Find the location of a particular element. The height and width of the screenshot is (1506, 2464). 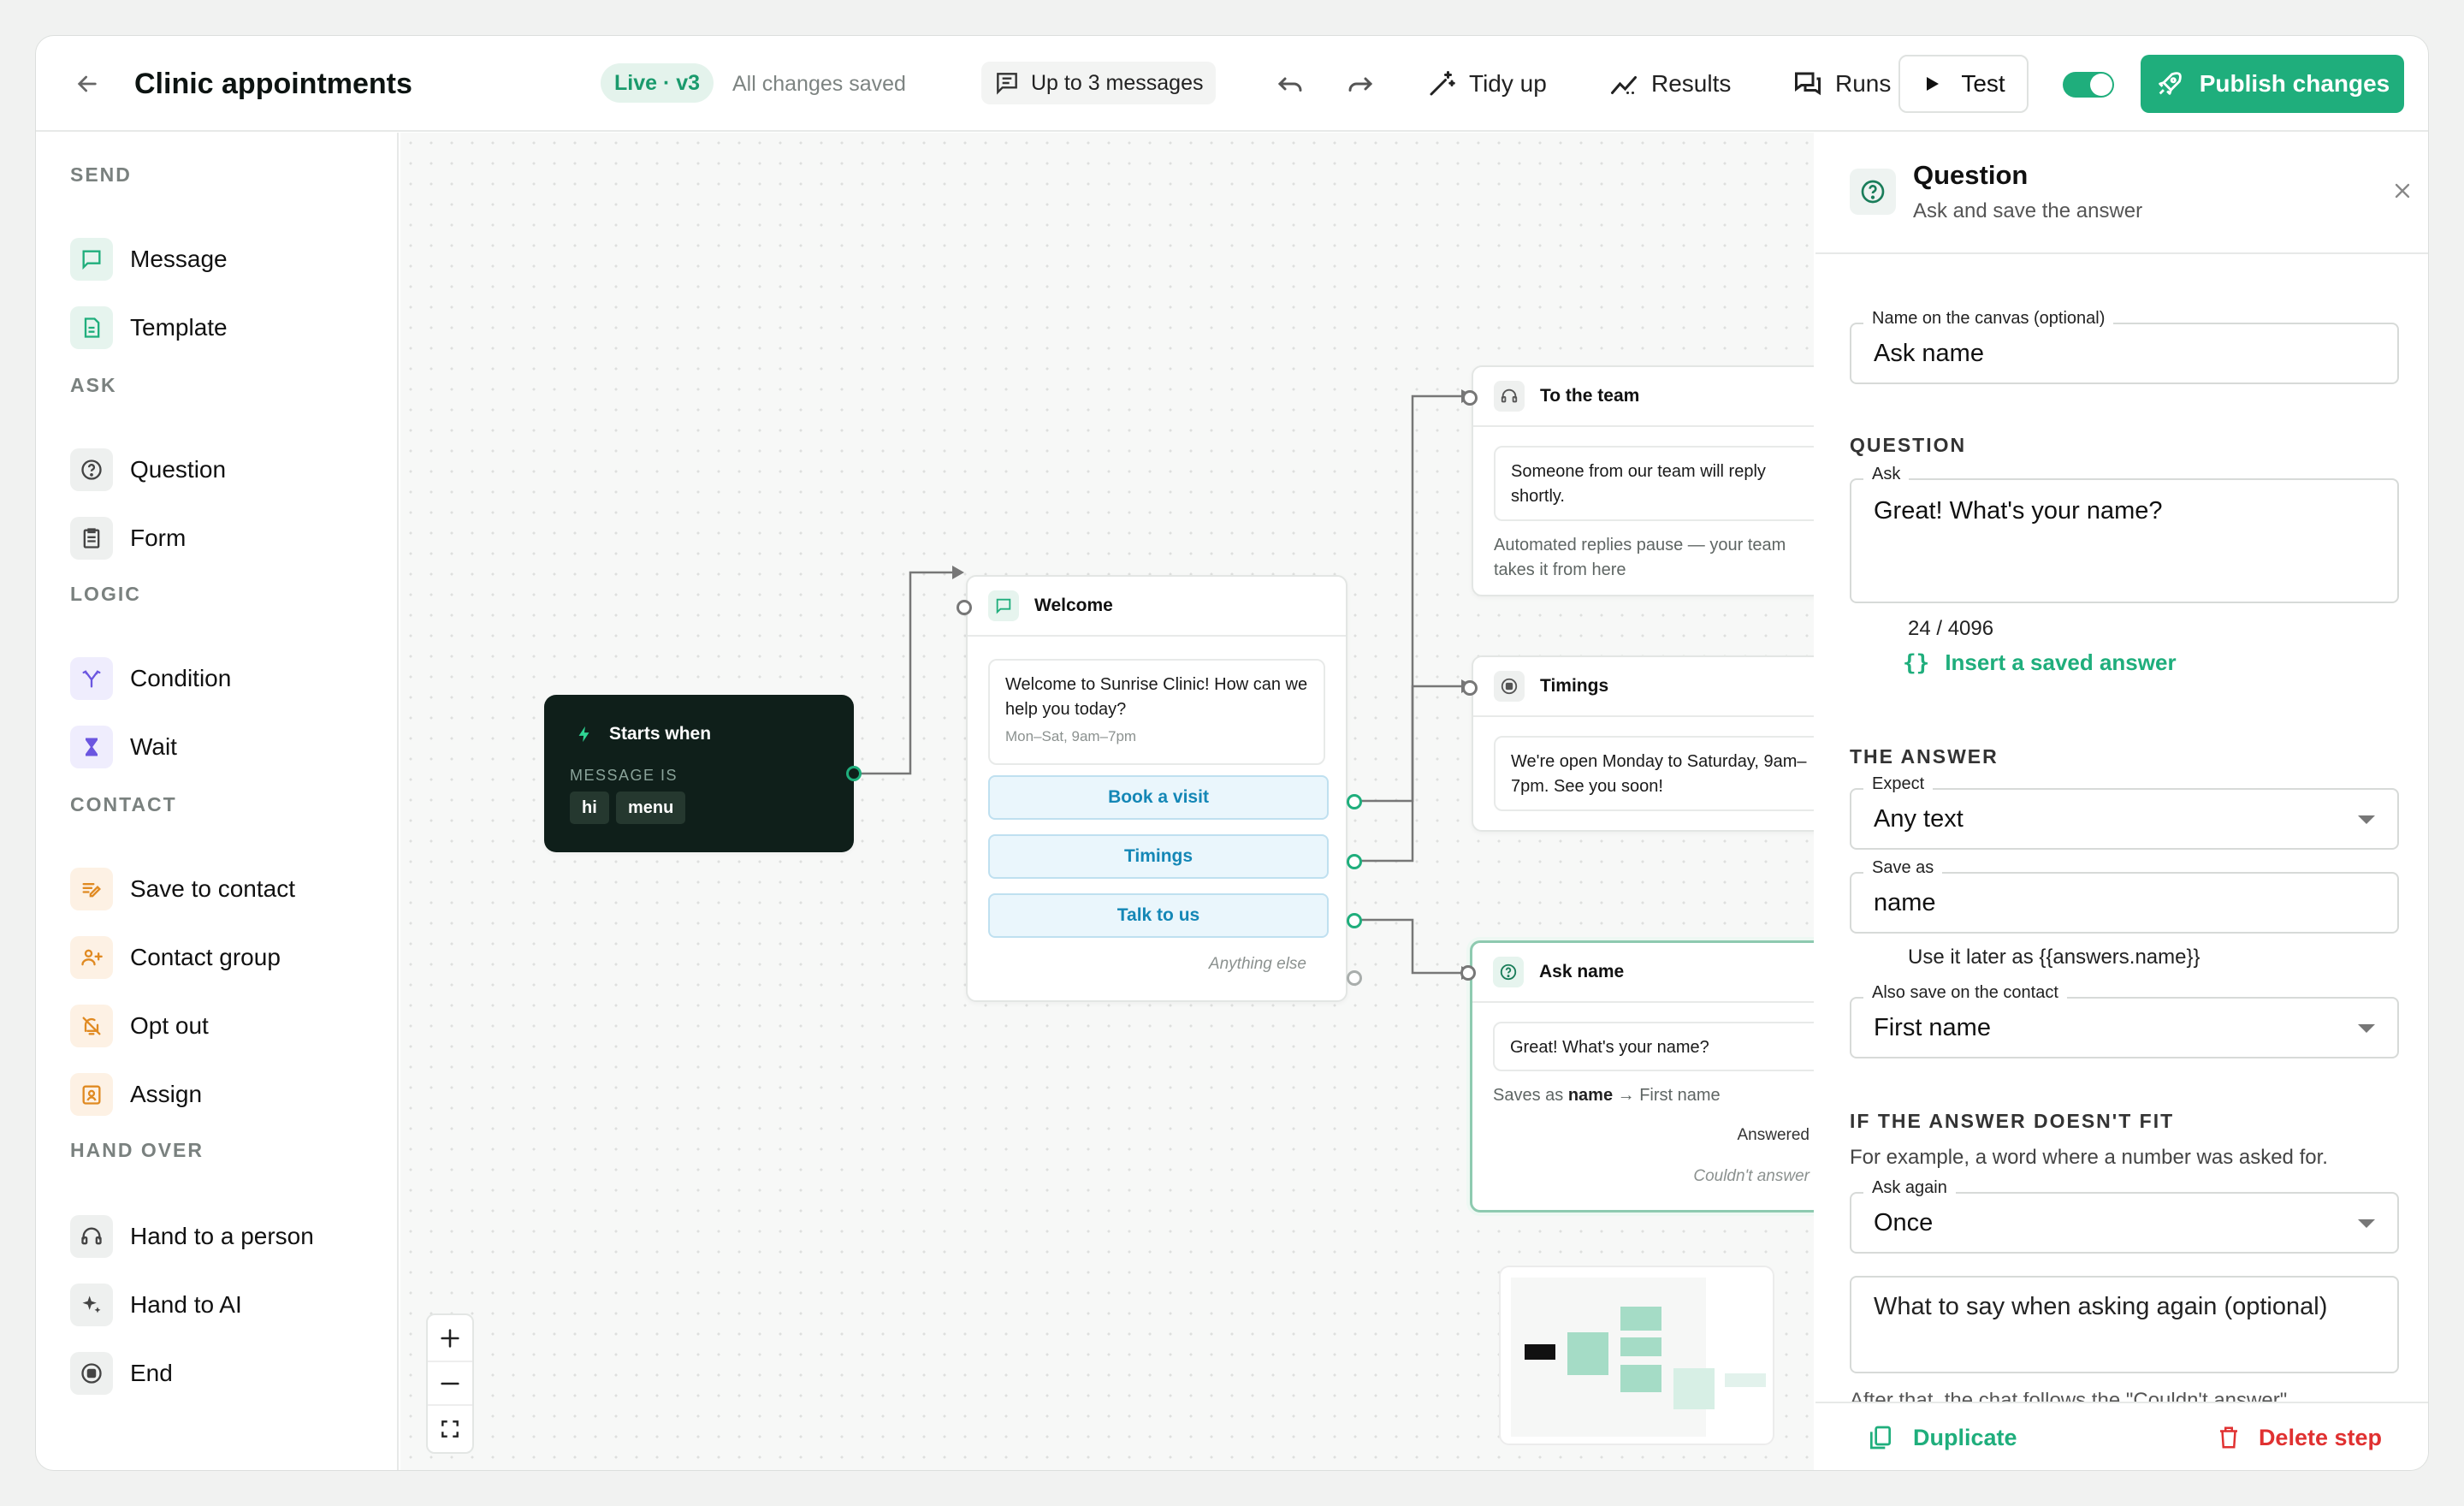

delete-step-button: Delete step is located at coordinates (2299, 1438).